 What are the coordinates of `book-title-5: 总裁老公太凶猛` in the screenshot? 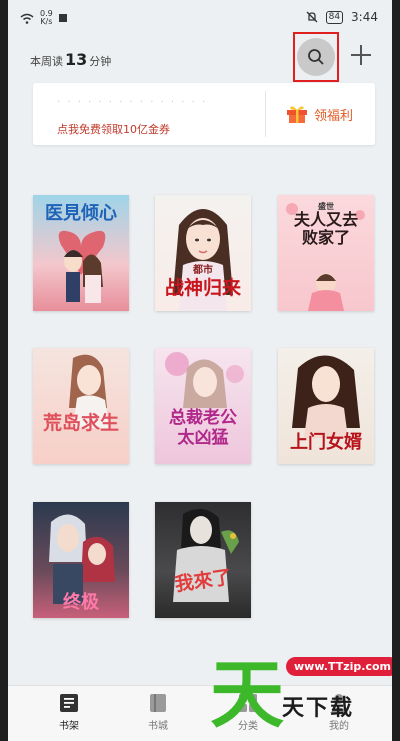 It's located at (203, 428).